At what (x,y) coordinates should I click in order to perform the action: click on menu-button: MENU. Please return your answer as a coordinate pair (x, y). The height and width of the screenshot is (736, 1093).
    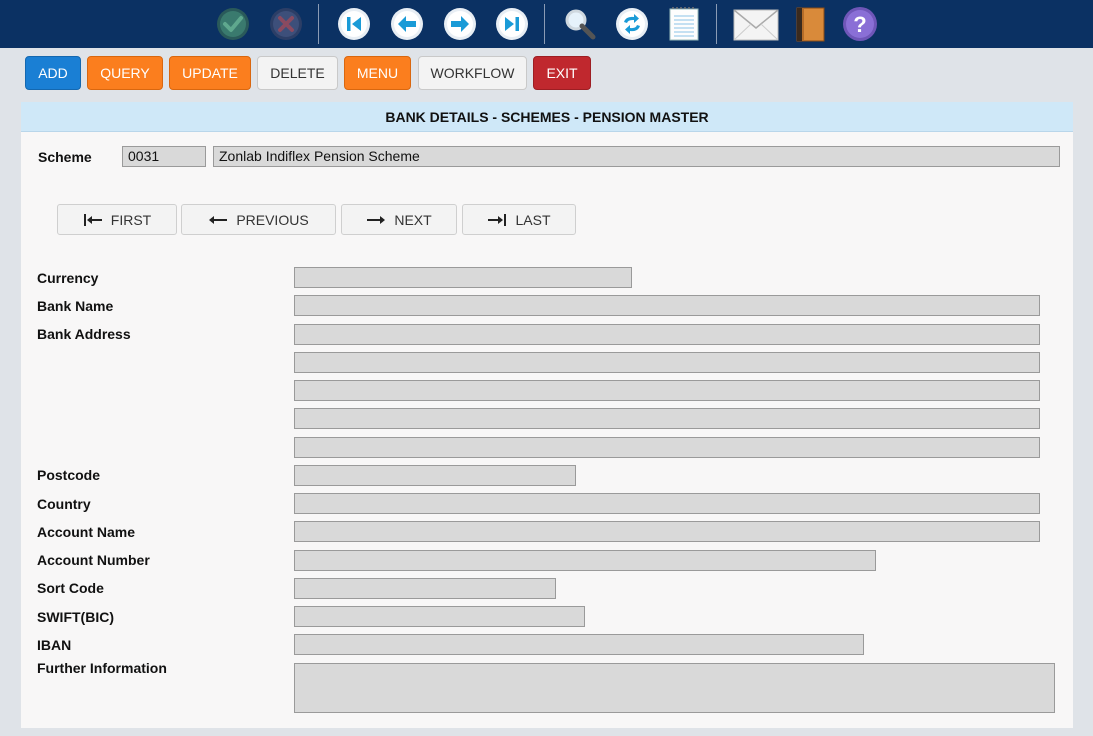
    Looking at the image, I should click on (377, 73).